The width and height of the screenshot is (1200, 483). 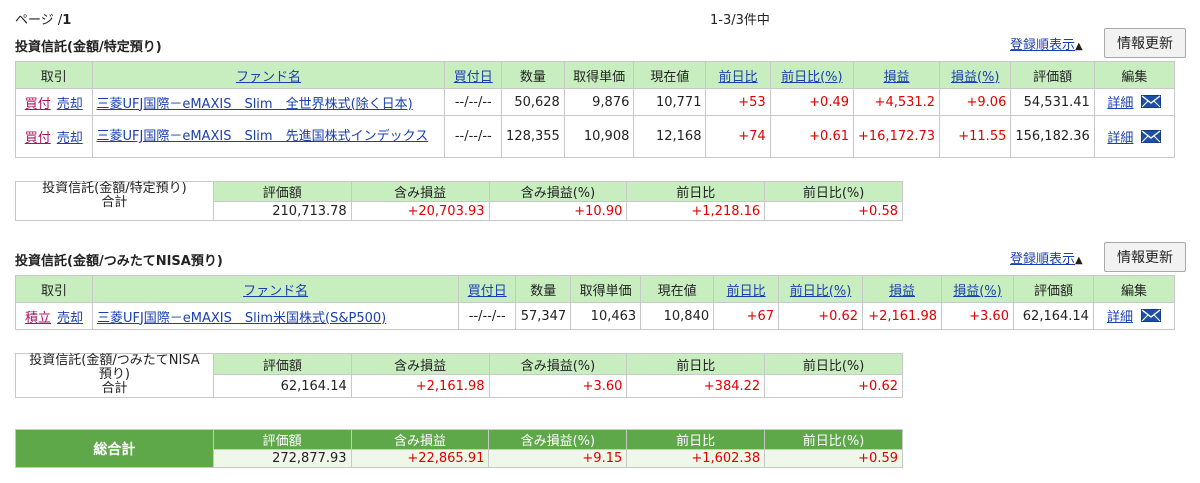 What do you see at coordinates (812, 102) in the screenshot?
I see `day-change-pct-cell: +0.49` at bounding box center [812, 102].